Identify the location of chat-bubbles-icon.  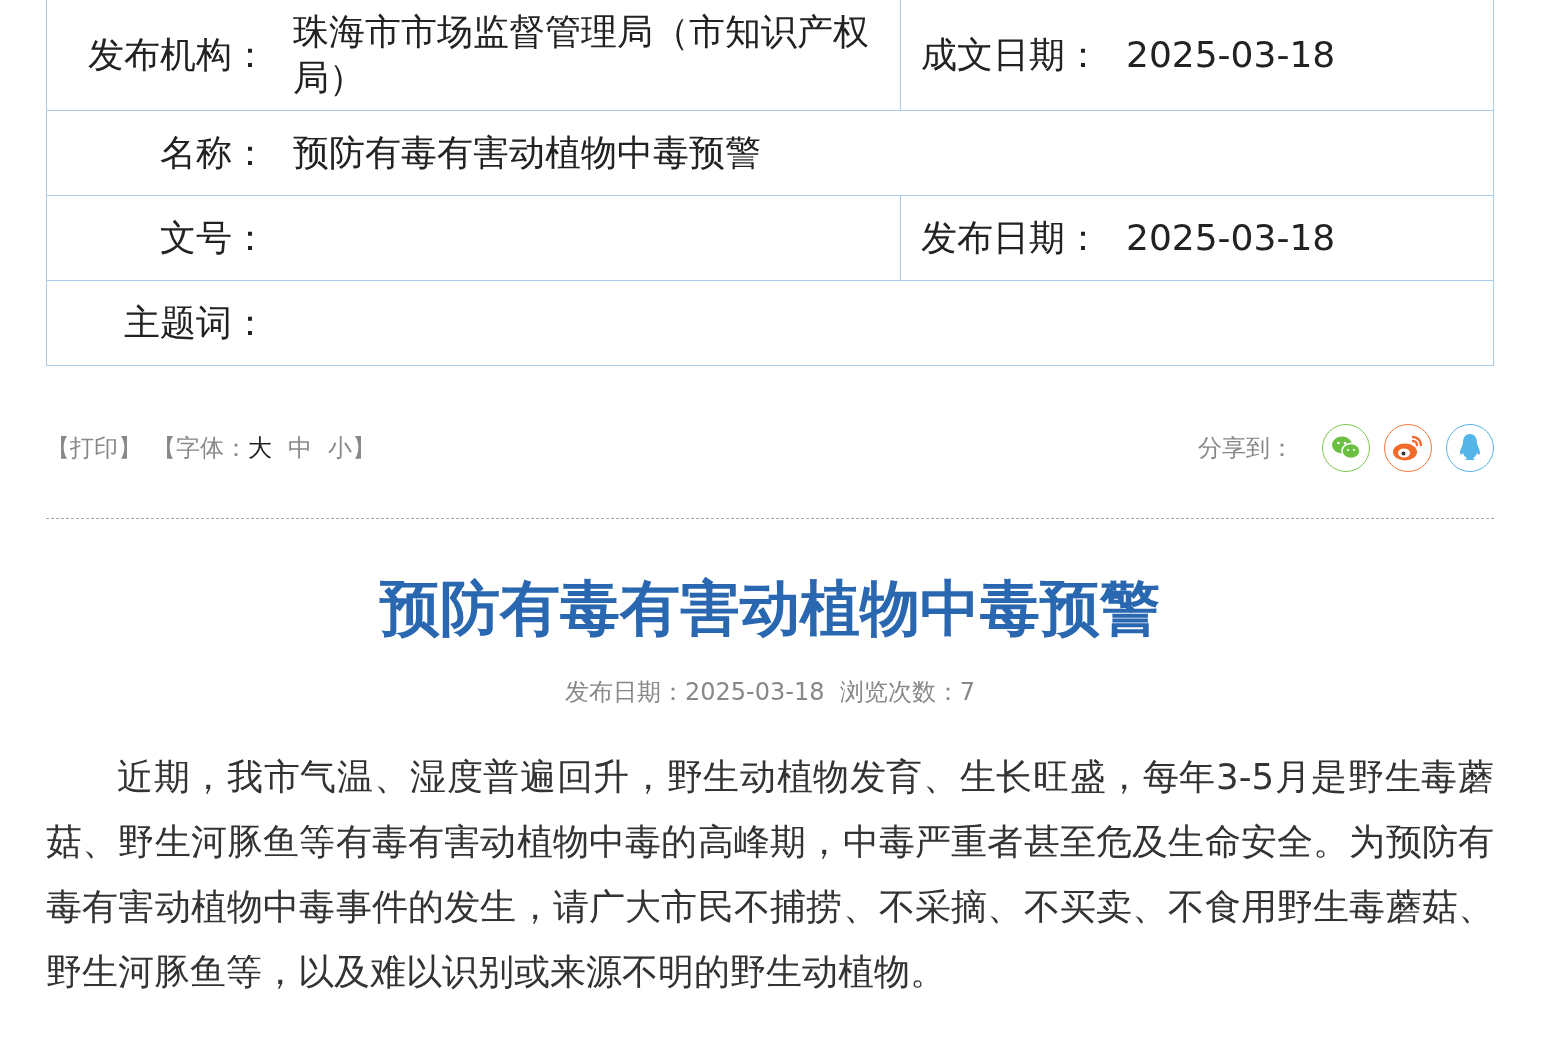
(1346, 448).